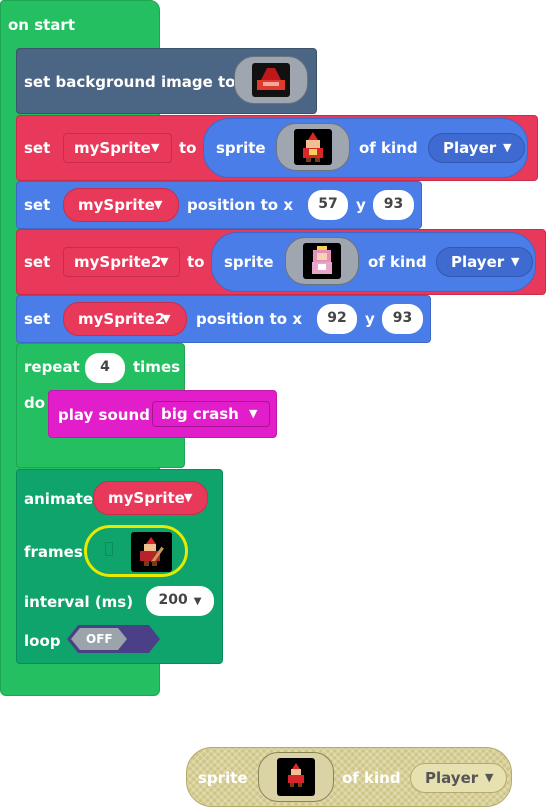 This screenshot has width=546, height=807. What do you see at coordinates (41, 25) in the screenshot?
I see `on-start-label: on start` at bounding box center [41, 25].